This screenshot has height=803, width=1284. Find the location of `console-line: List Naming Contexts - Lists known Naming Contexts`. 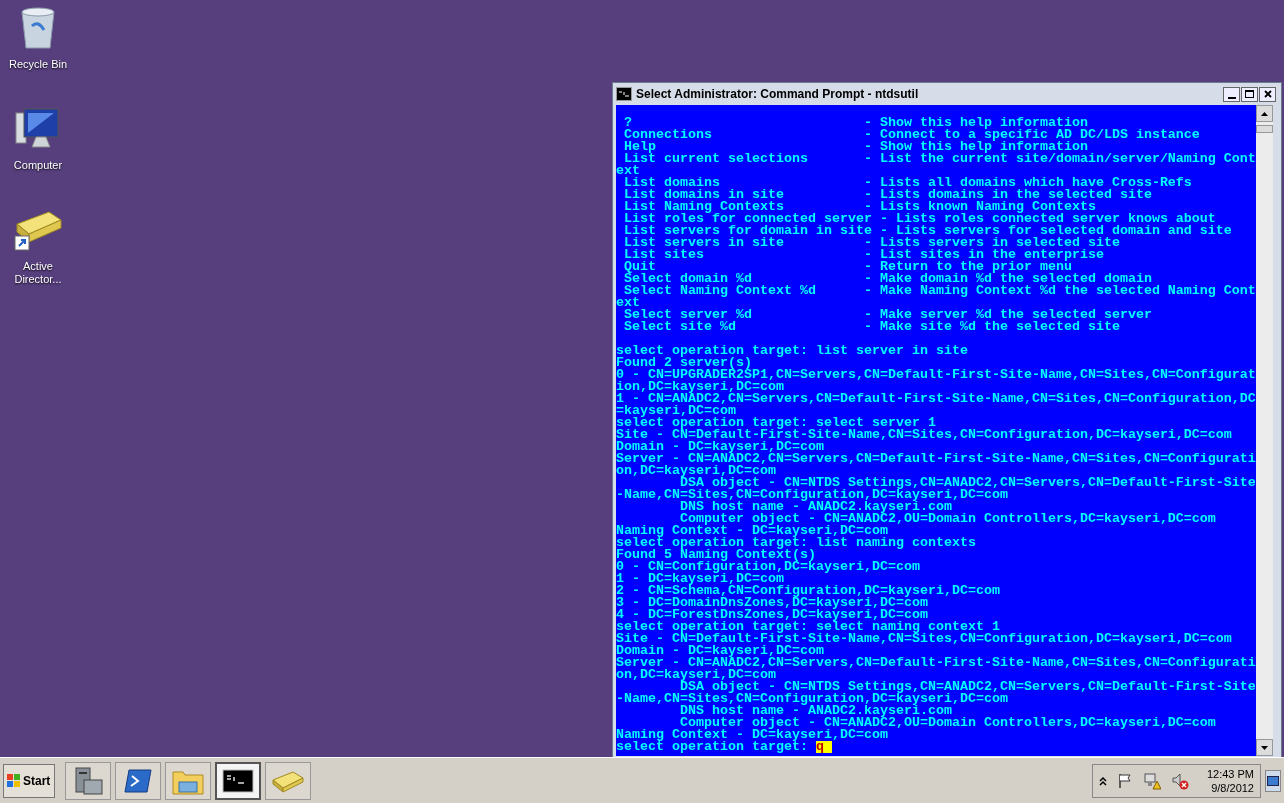

console-line: List Naming Contexts - Lists known Naming Contexts is located at coordinates (860, 207).